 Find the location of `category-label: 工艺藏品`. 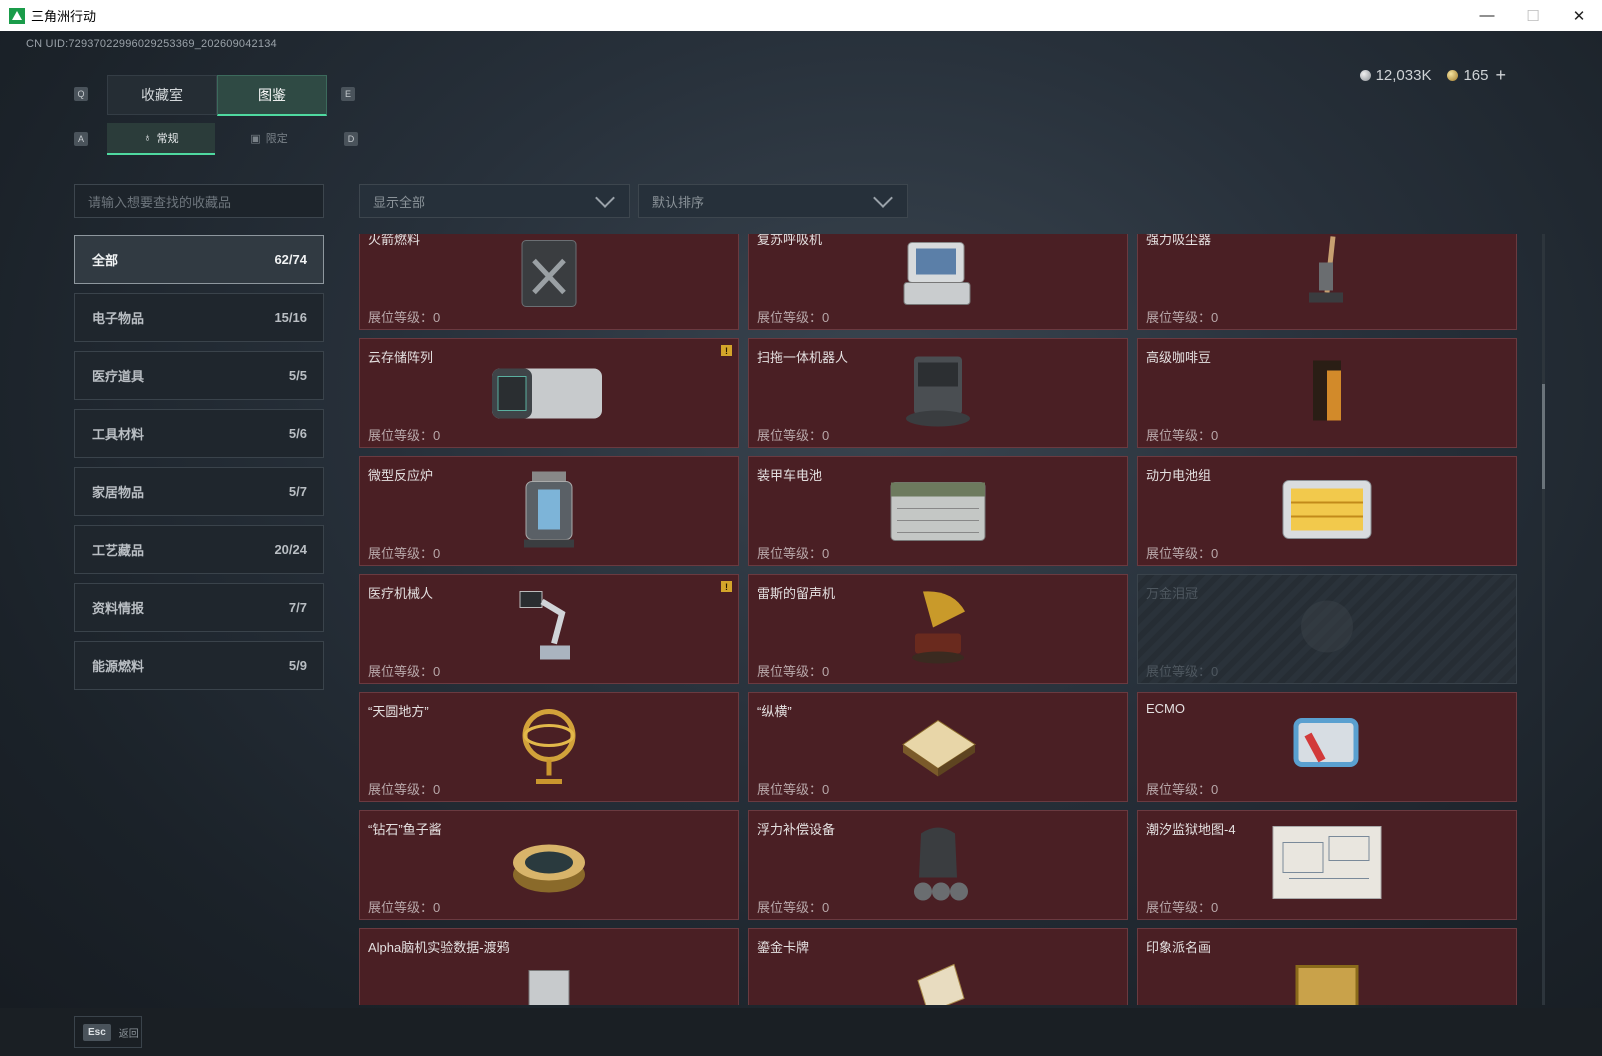

category-label: 工艺藏品 is located at coordinates (118, 550).